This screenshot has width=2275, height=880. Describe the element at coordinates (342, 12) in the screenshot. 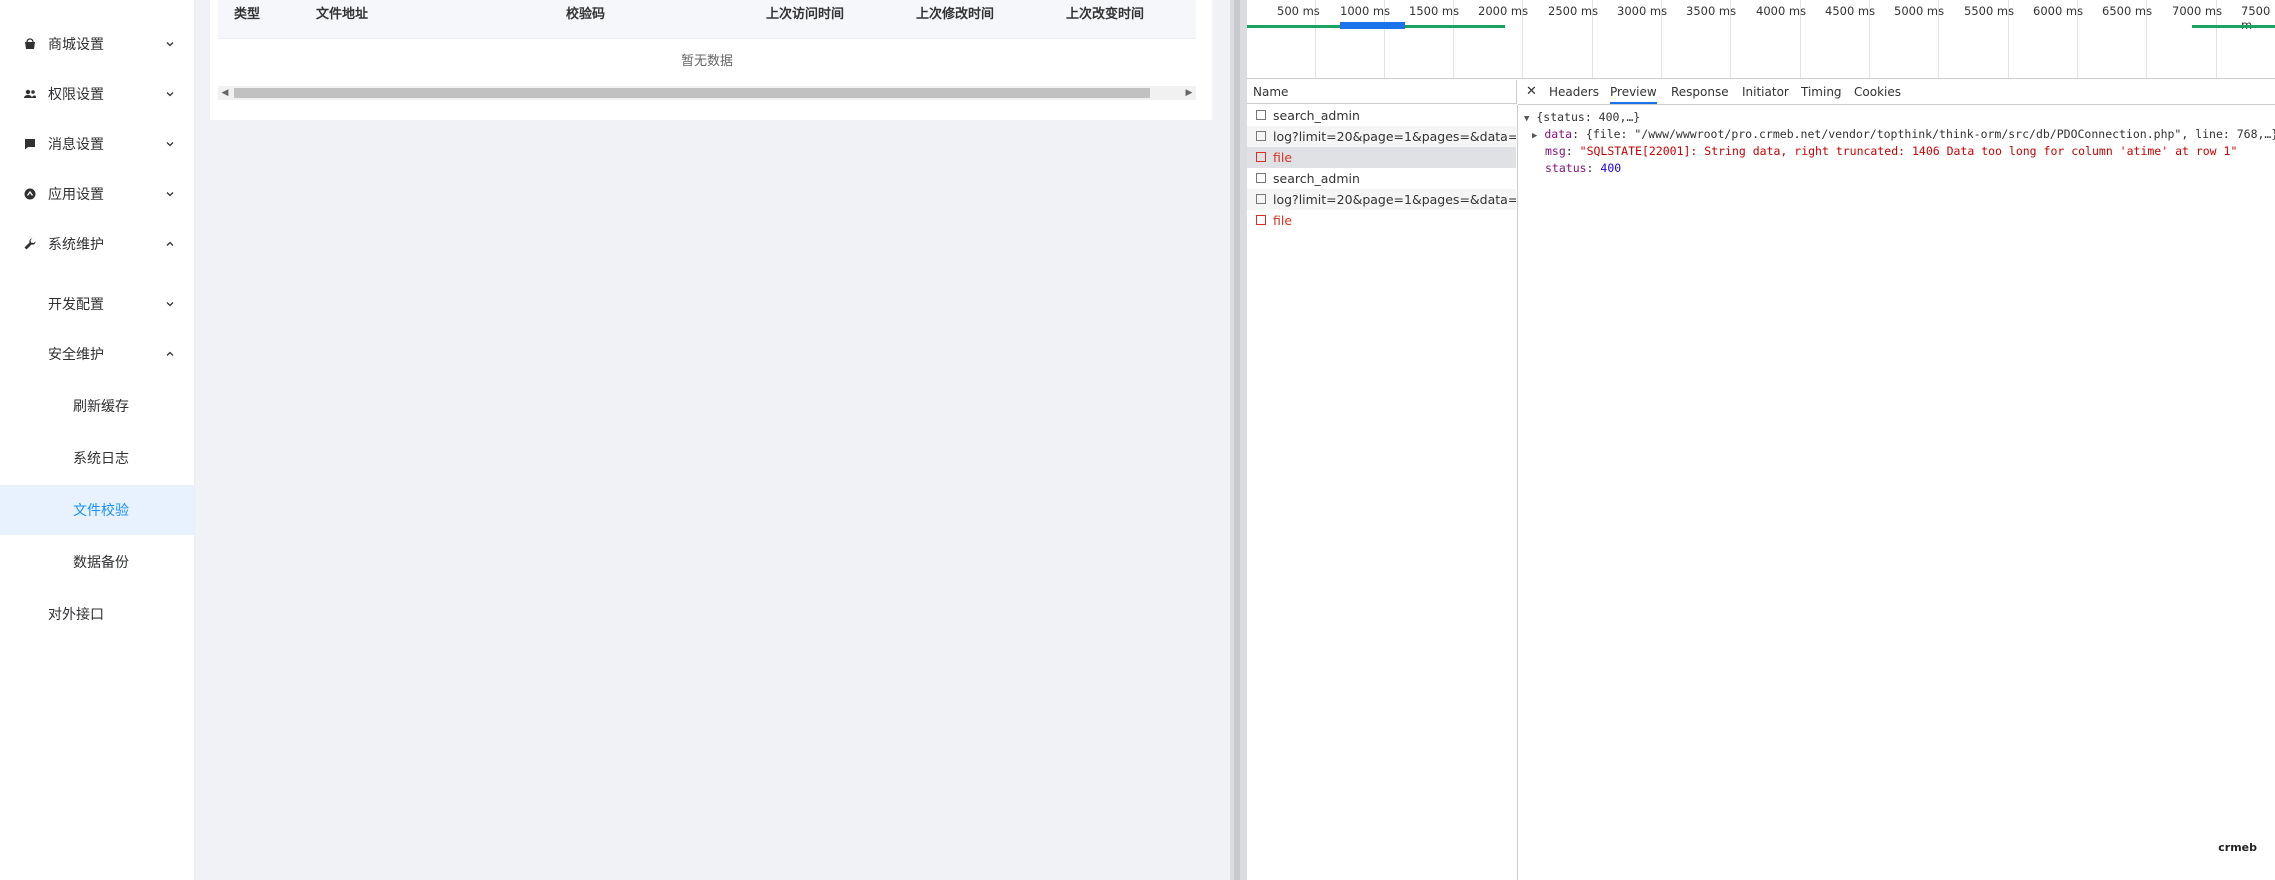

I see `column-header: 文件地址` at that location.